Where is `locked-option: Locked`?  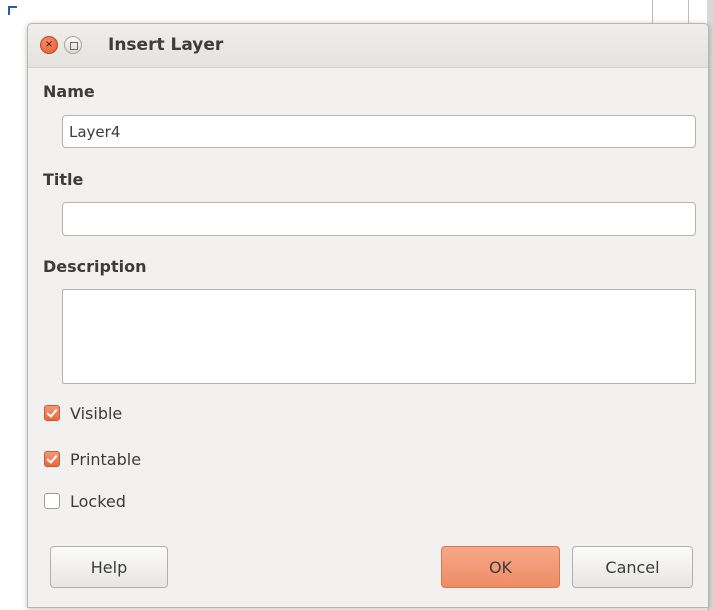 locked-option: Locked is located at coordinates (85, 501).